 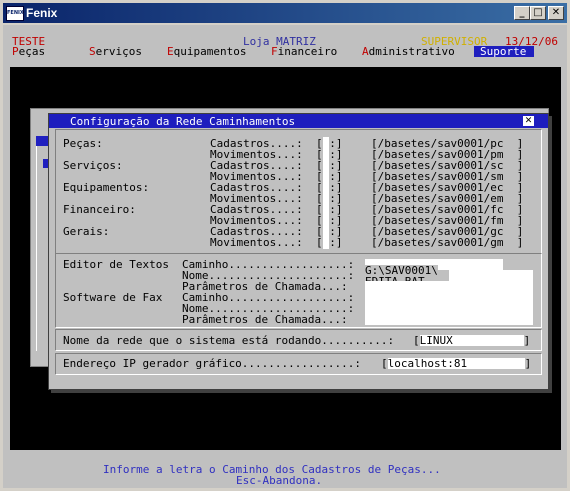 I want to click on dialog-title: Configuração da Rede Caminhamentos, so click(x=183, y=121).